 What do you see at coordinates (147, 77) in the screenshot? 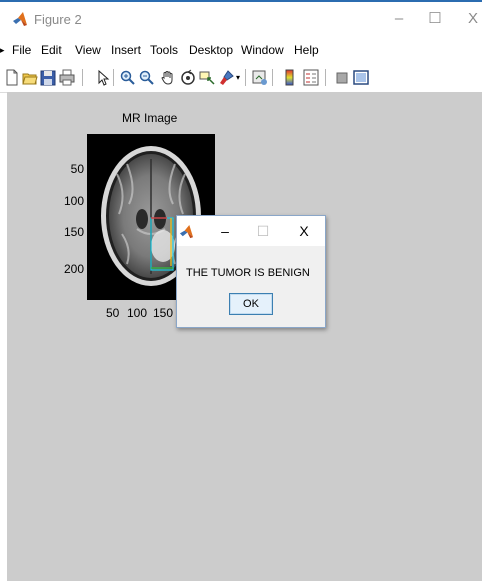
I see `zoom-out-icon` at bounding box center [147, 77].